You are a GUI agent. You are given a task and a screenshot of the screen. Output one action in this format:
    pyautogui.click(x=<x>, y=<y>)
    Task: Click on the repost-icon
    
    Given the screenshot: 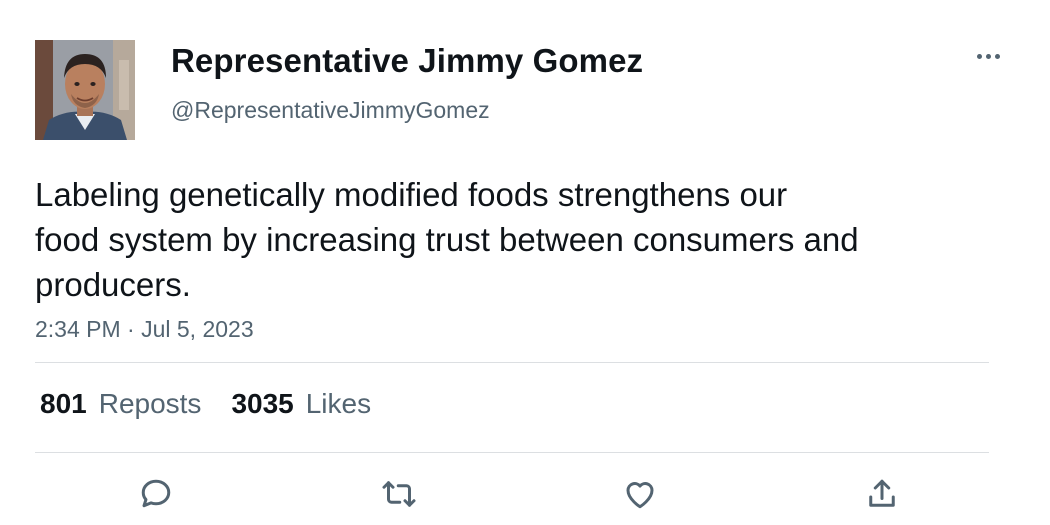 What is the action you would take?
    pyautogui.click(x=399, y=494)
    